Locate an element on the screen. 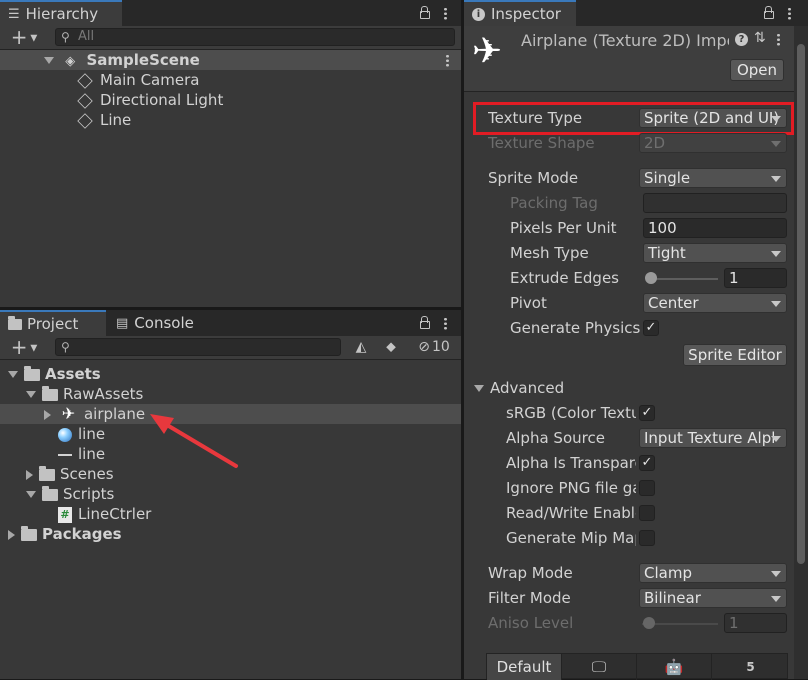  generate-physics-checkbox: ✓ is located at coordinates (651, 328).